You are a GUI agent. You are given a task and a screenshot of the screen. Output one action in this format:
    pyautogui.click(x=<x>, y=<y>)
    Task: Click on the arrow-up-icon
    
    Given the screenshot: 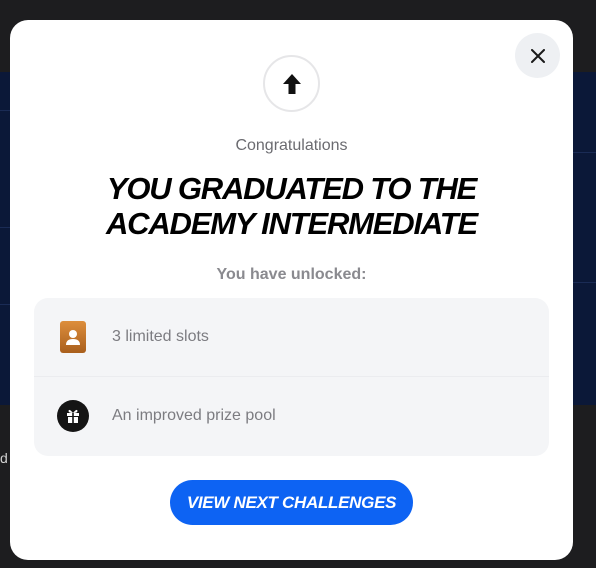 What is the action you would take?
    pyautogui.click(x=291, y=83)
    